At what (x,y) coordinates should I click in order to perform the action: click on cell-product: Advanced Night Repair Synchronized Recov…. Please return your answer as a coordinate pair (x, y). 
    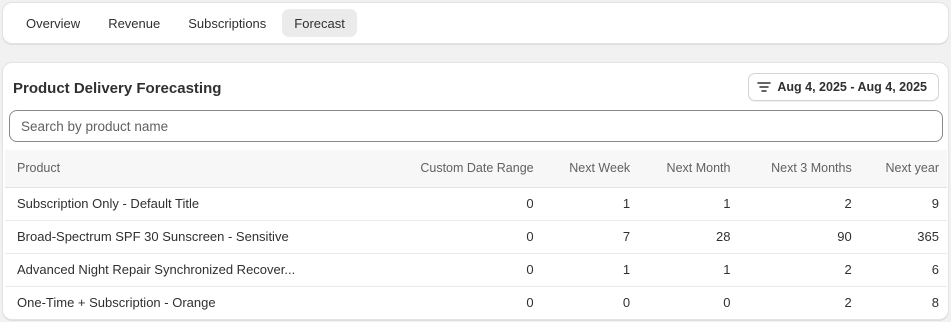
    Looking at the image, I should click on (192, 270).